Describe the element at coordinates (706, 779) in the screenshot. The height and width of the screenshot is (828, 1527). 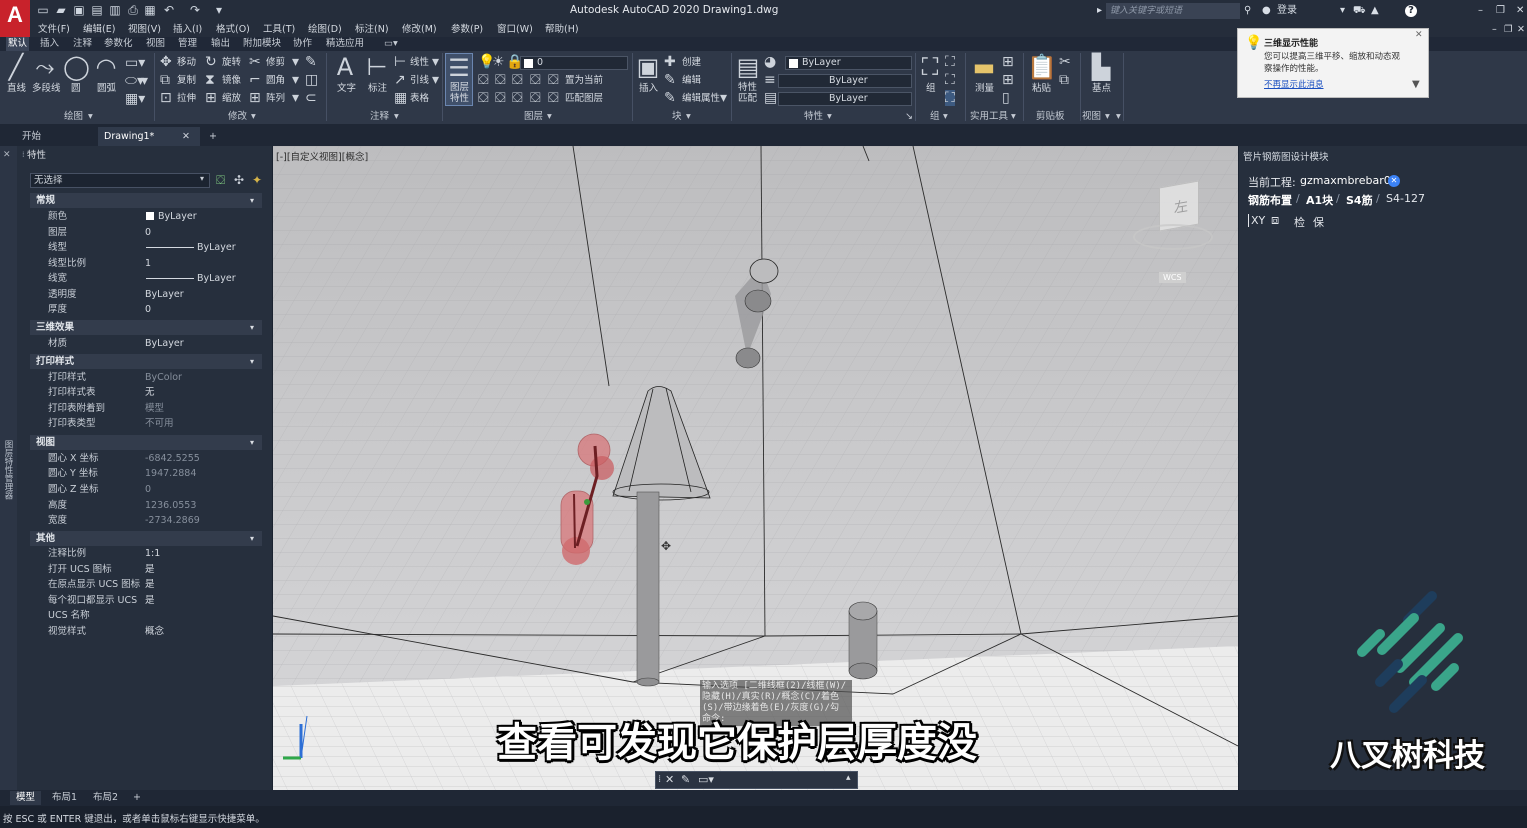
I see `command-history-icon: ▭▾` at that location.